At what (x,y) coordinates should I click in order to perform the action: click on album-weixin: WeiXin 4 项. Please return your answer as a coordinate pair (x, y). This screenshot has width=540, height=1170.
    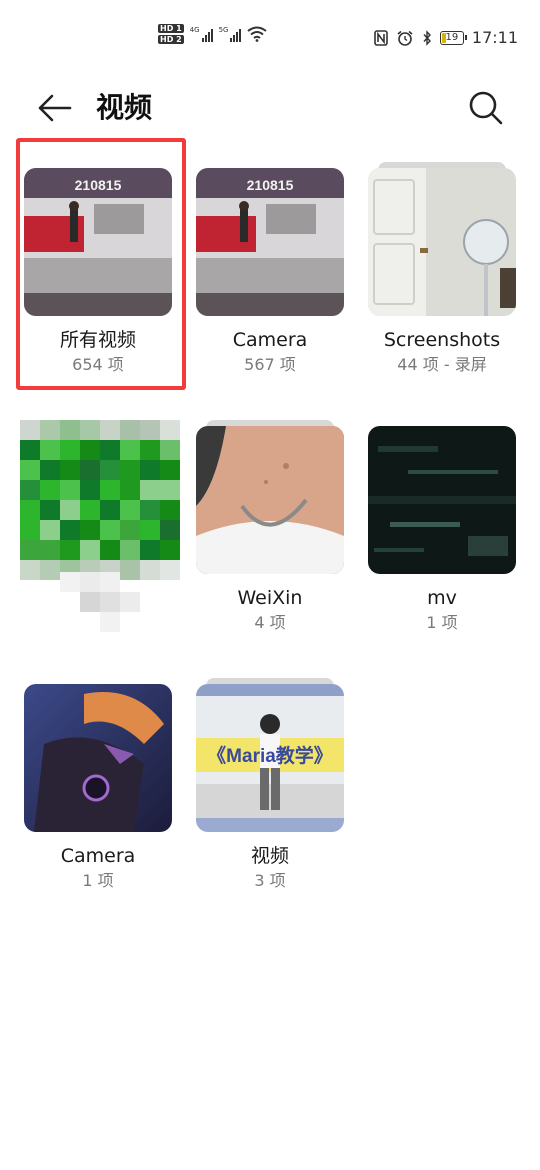
    Looking at the image, I should click on (270, 527).